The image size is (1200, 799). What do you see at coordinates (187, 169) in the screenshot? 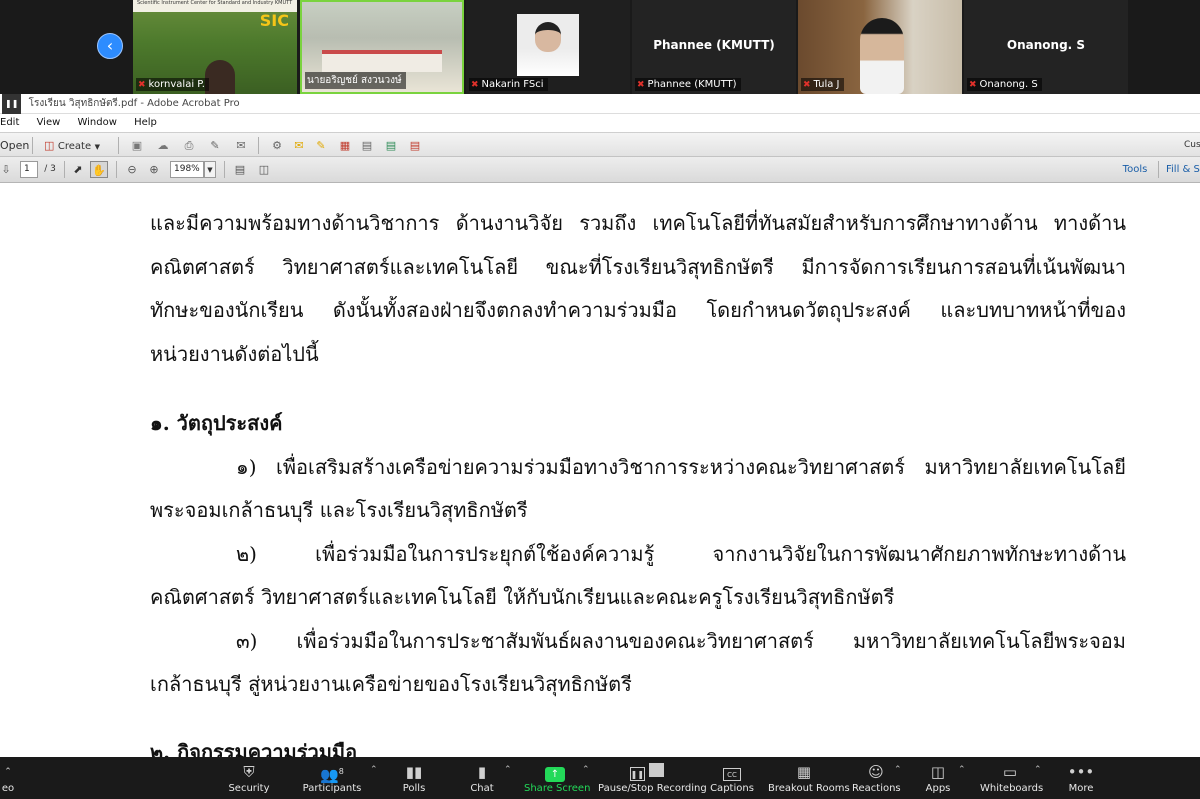
I see `zoom-level-input: 198%` at bounding box center [187, 169].